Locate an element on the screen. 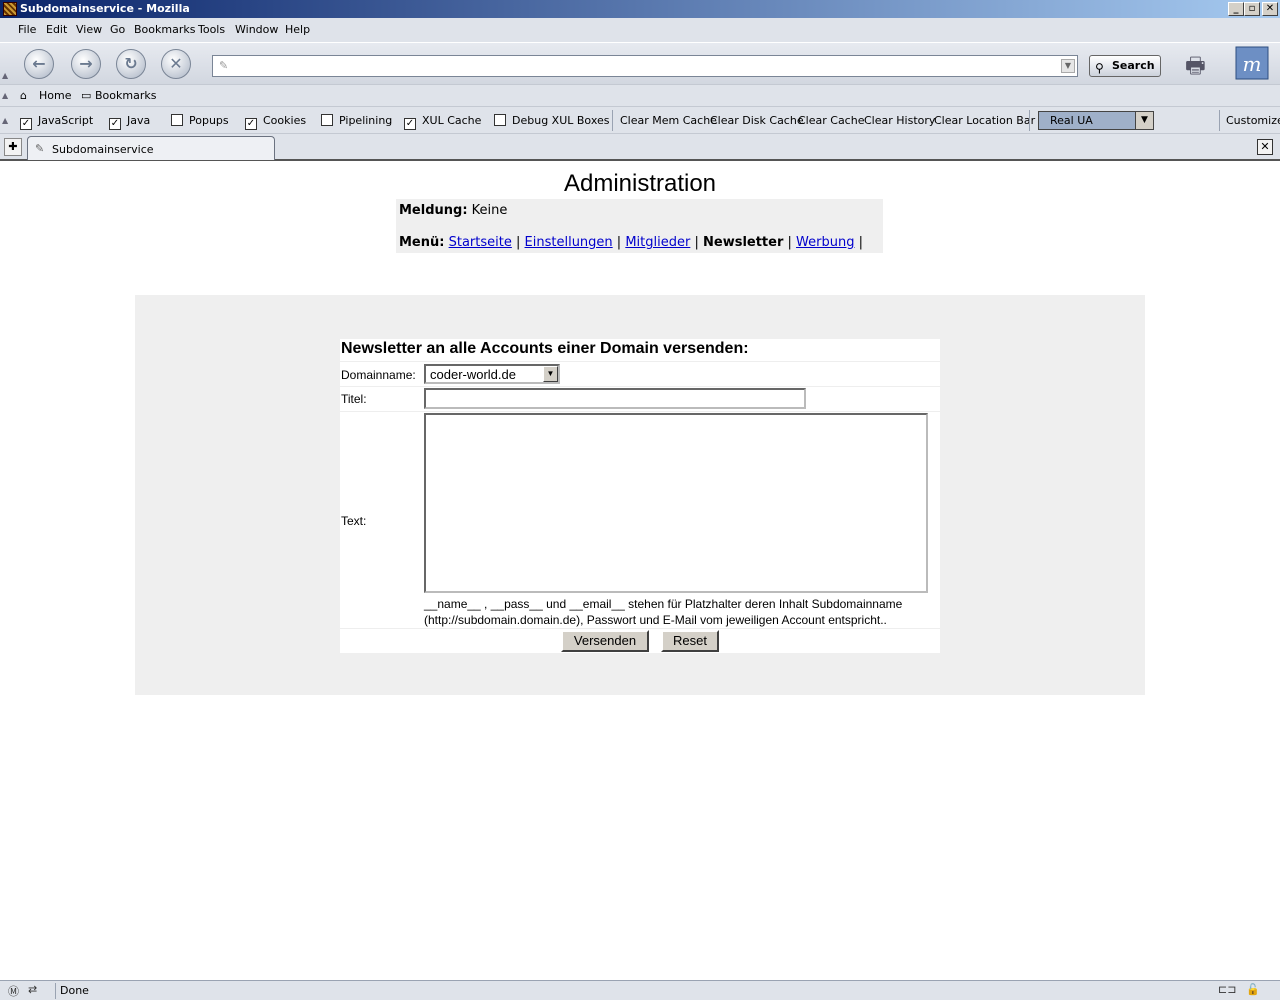  online-status-icon: ⇄ is located at coordinates (32, 989).